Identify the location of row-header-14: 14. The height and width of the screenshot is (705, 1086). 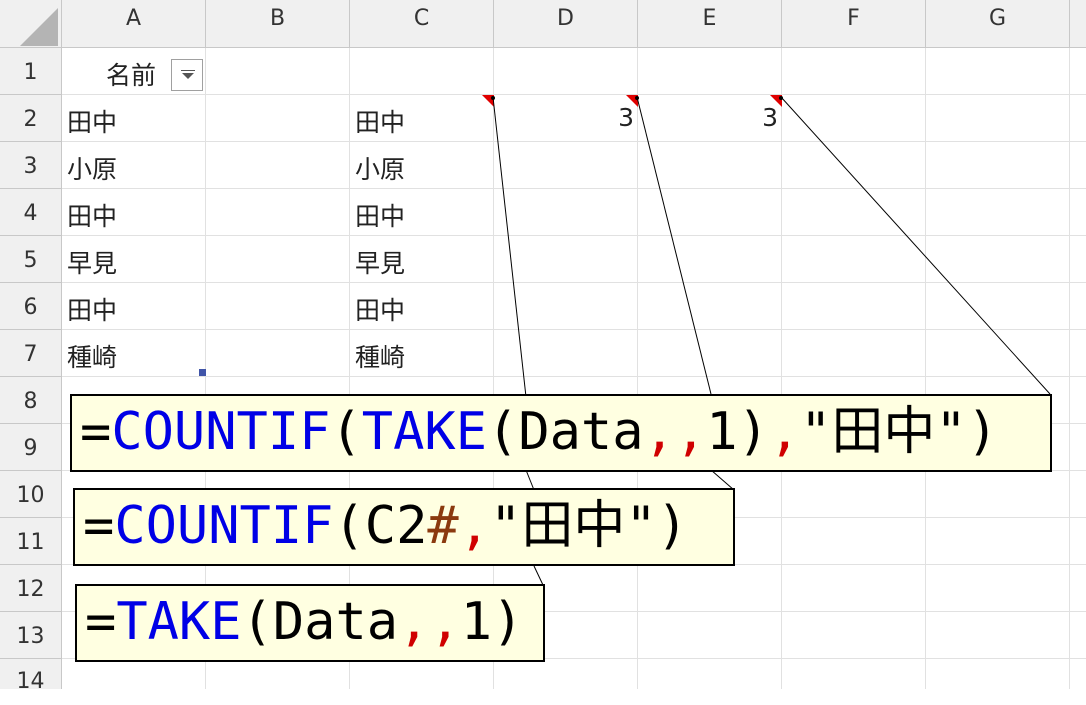
(31, 676).